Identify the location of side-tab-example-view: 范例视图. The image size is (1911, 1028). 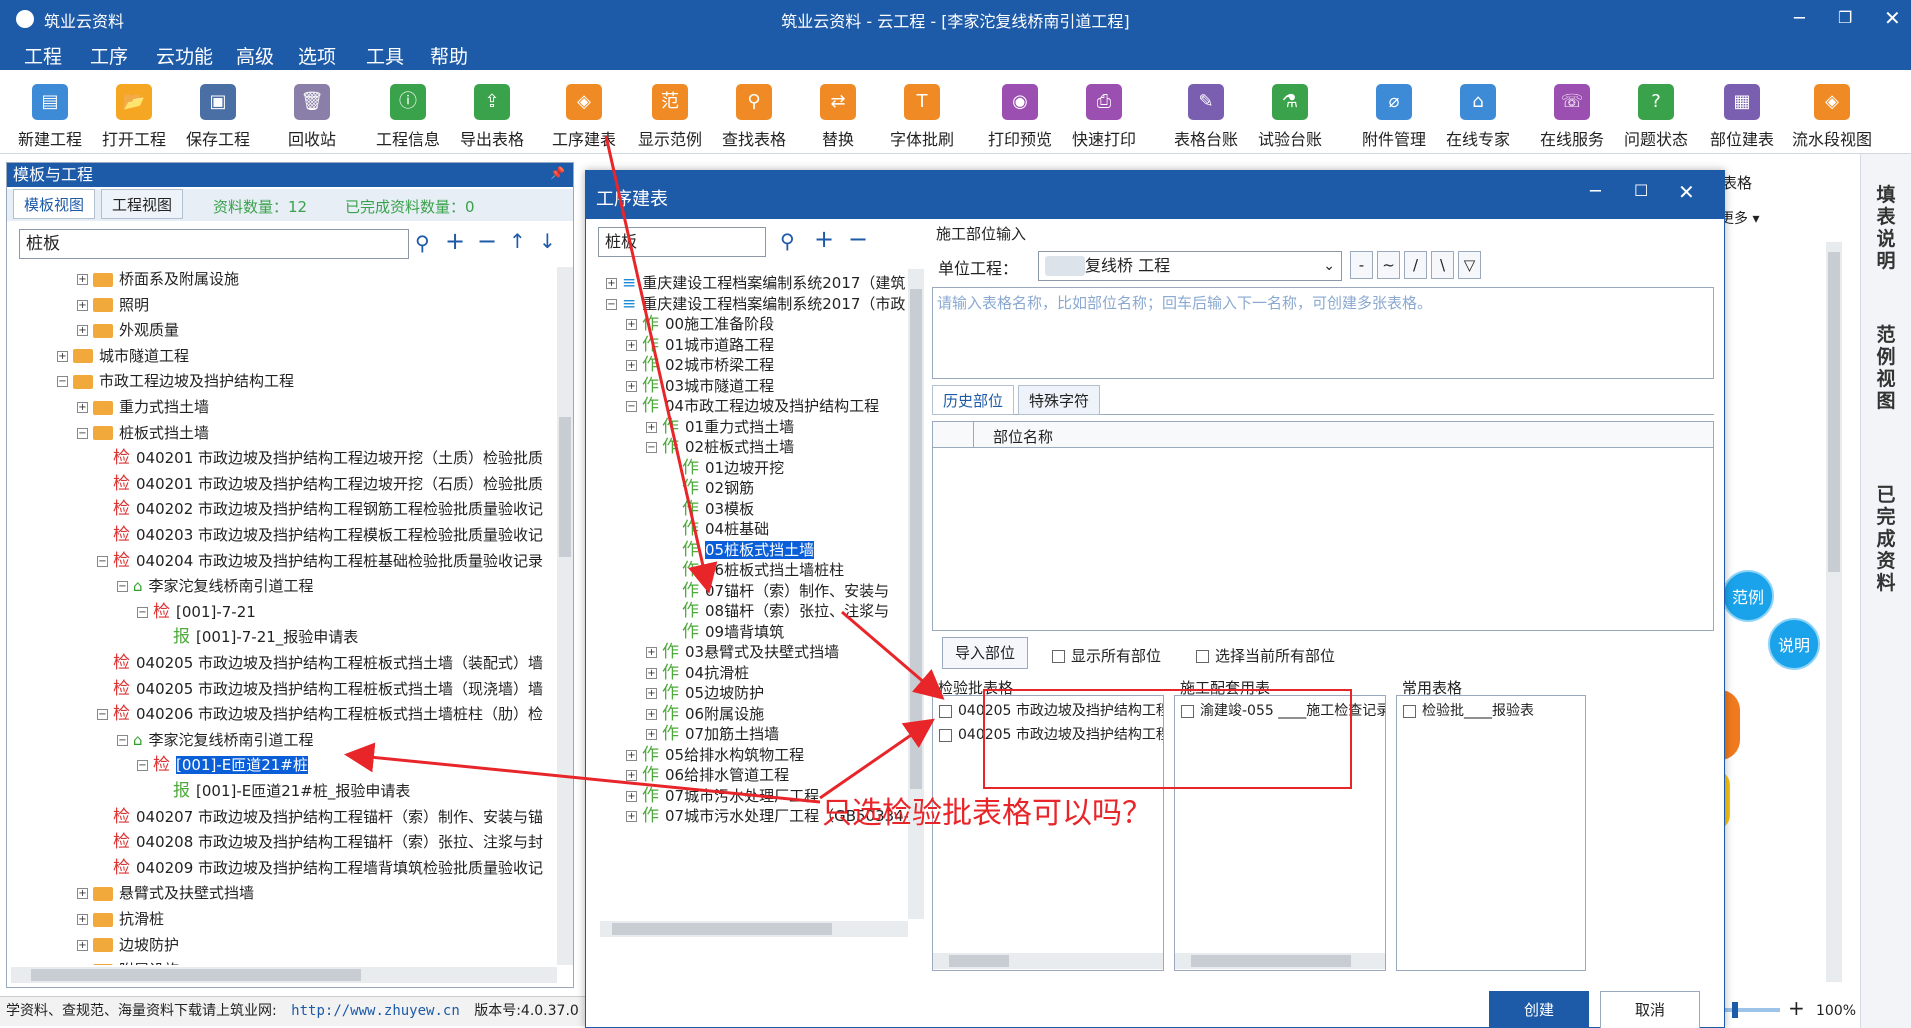
(1886, 368).